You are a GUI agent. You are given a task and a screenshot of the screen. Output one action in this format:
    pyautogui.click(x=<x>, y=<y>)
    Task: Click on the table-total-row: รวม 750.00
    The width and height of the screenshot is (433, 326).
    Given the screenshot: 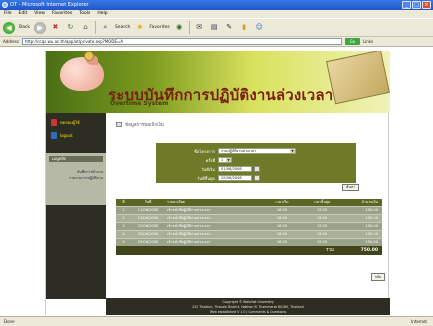 What is the action you would take?
    pyautogui.click(x=249, y=250)
    